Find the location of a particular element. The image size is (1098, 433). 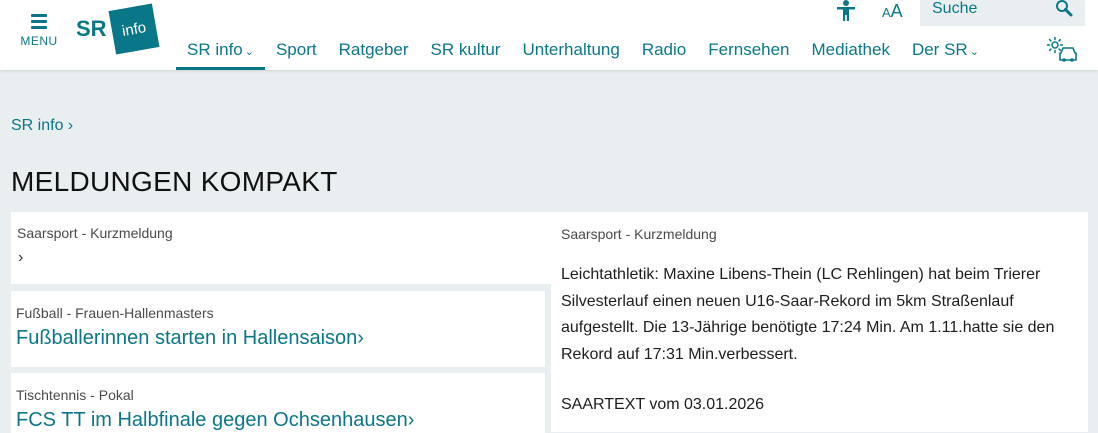

nav-item-label: Sport is located at coordinates (296, 49).